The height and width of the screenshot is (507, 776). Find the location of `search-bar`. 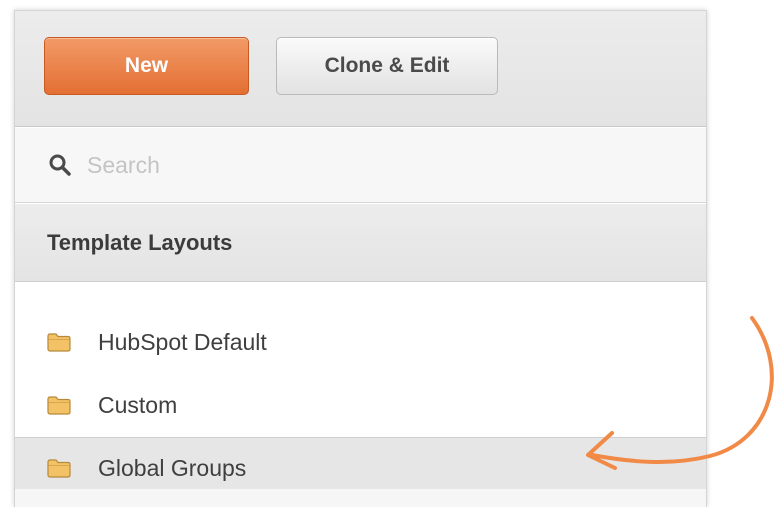

search-bar is located at coordinates (360, 165).